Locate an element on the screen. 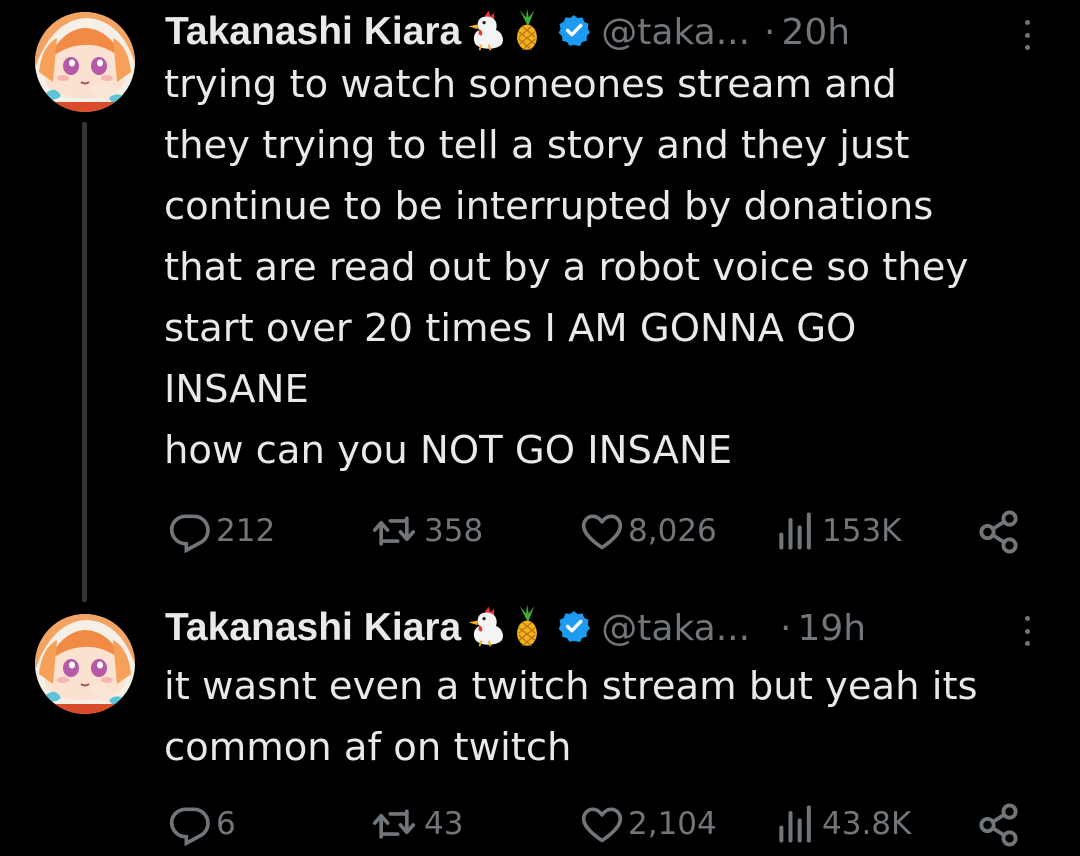 This screenshot has height=856, width=1080. tweet-text-line: INSANE is located at coordinates (236, 389).